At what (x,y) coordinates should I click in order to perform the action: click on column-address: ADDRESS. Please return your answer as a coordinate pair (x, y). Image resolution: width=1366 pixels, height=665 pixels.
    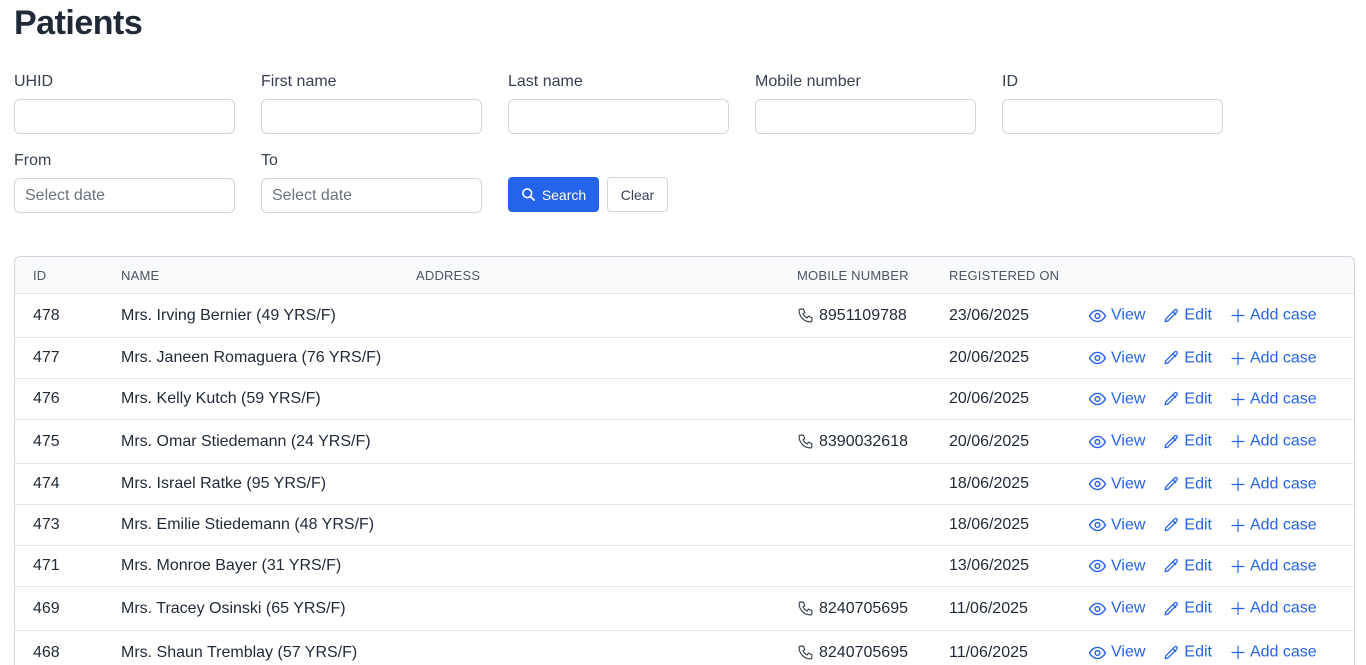
    Looking at the image, I should click on (448, 275).